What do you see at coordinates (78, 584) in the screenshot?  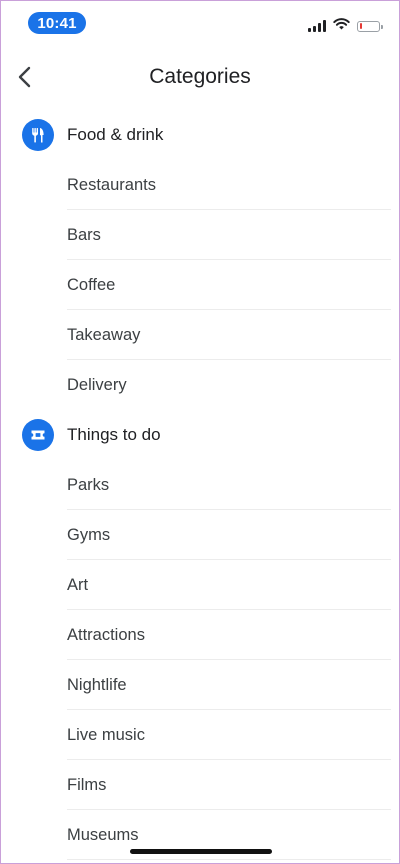 I see `list-item-label: Art` at bounding box center [78, 584].